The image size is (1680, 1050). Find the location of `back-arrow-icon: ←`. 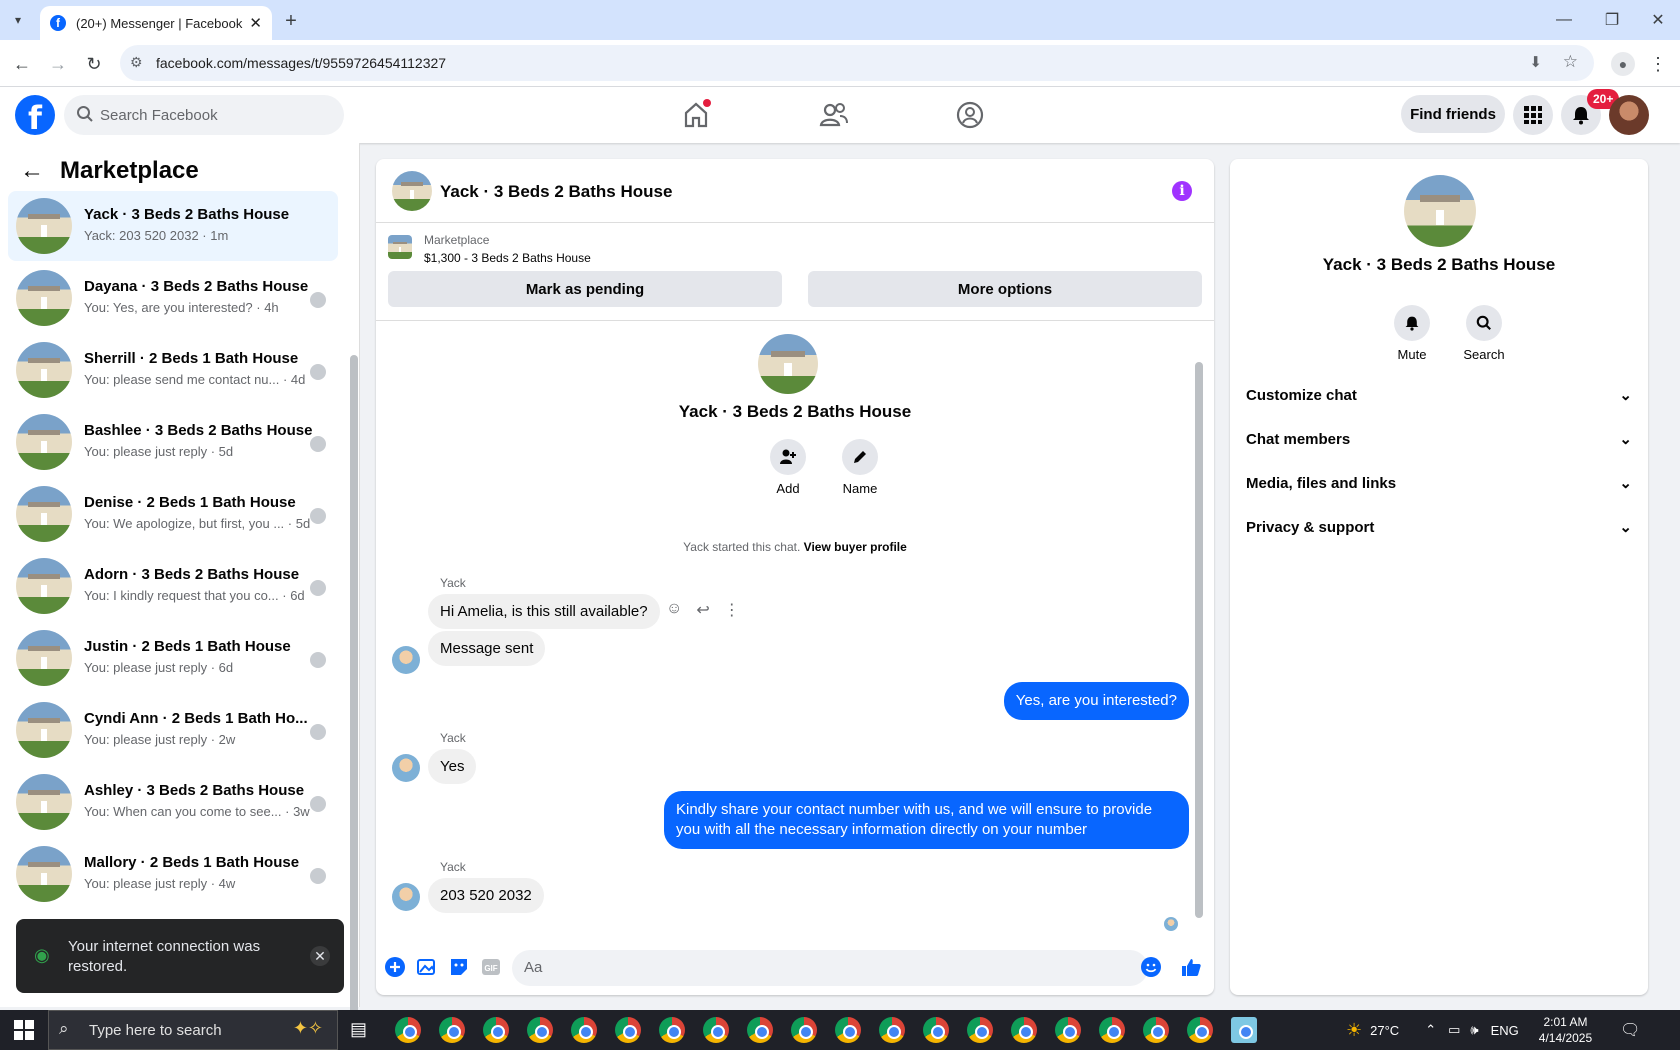

back-arrow-icon: ← is located at coordinates (32, 171).